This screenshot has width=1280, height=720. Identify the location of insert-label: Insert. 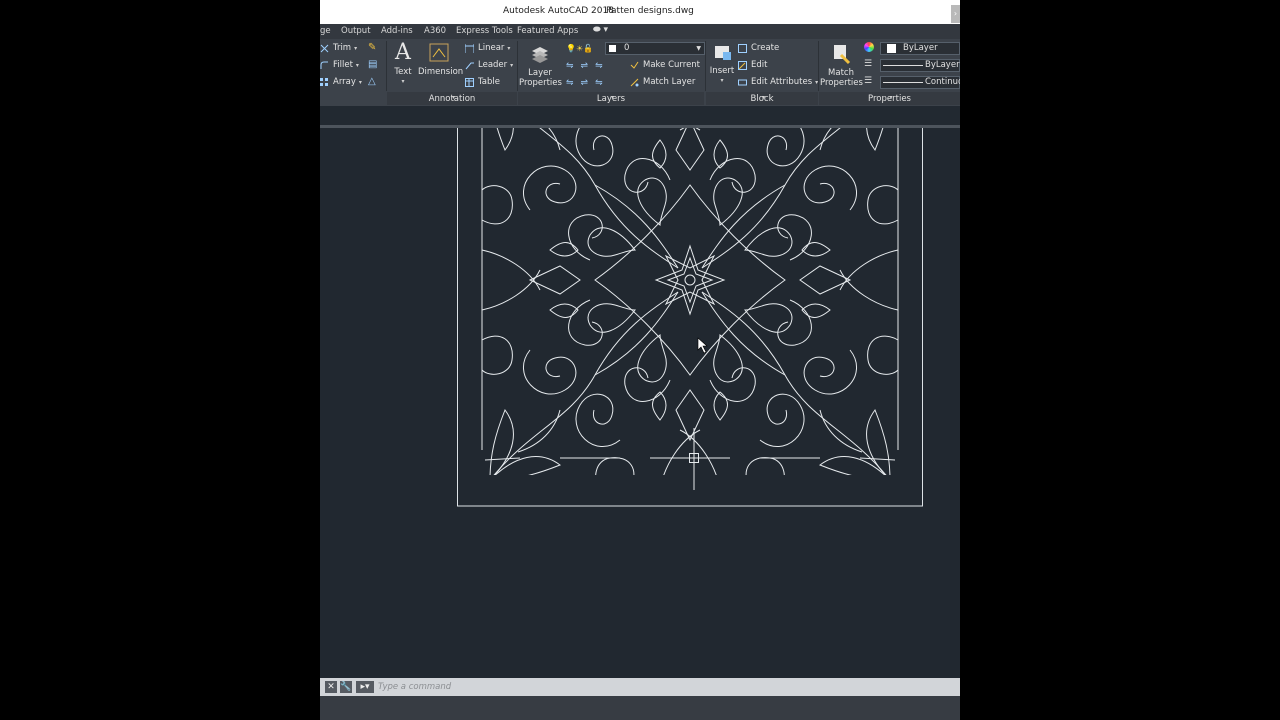
(722, 71).